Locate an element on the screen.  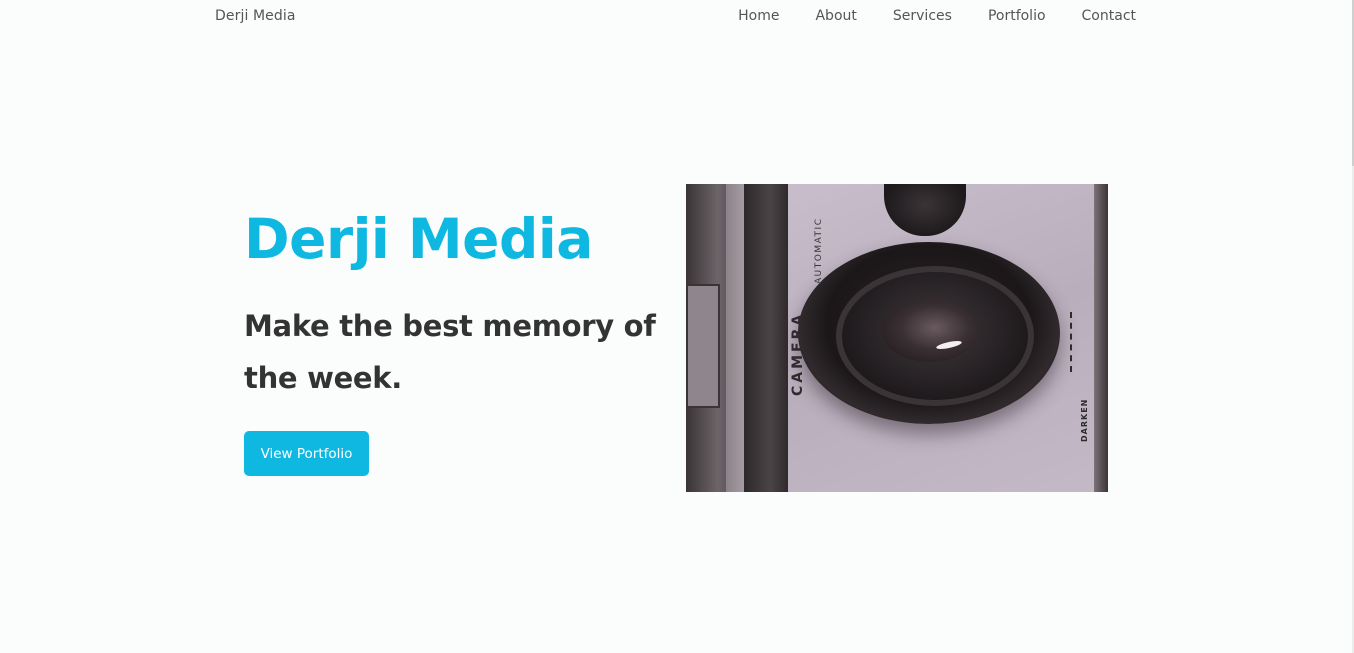
nav-link-home: Home is located at coordinates (758, 16).